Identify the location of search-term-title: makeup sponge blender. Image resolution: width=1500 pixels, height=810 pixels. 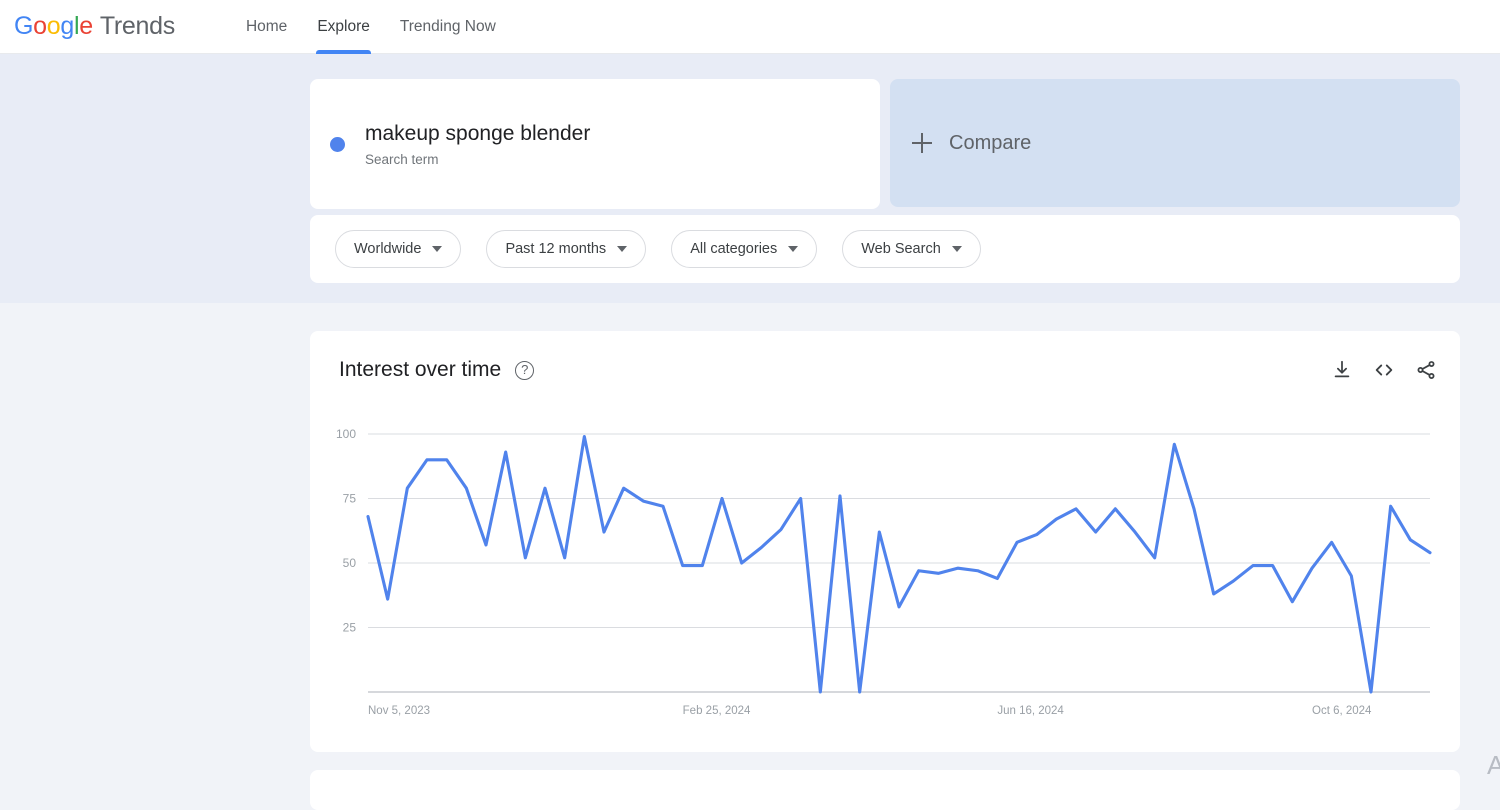
(478, 133).